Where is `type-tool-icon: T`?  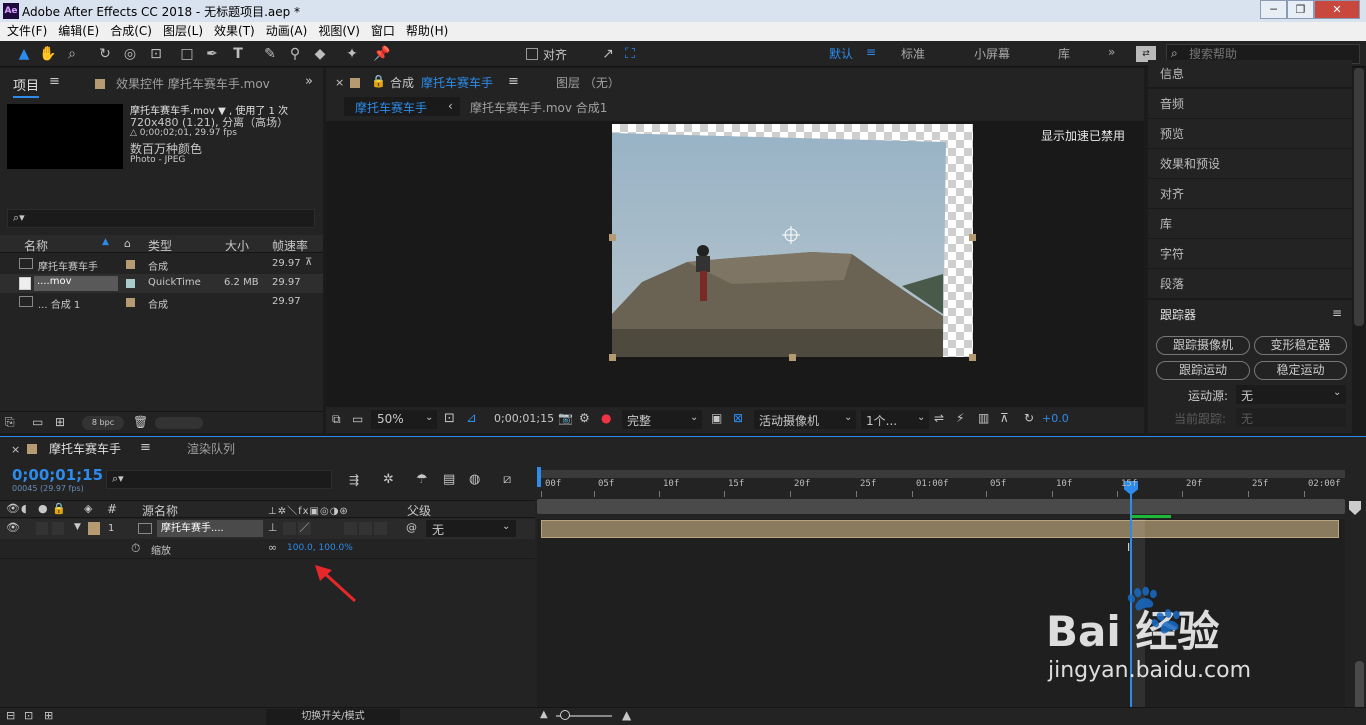
type-tool-icon: T is located at coordinates (238, 54).